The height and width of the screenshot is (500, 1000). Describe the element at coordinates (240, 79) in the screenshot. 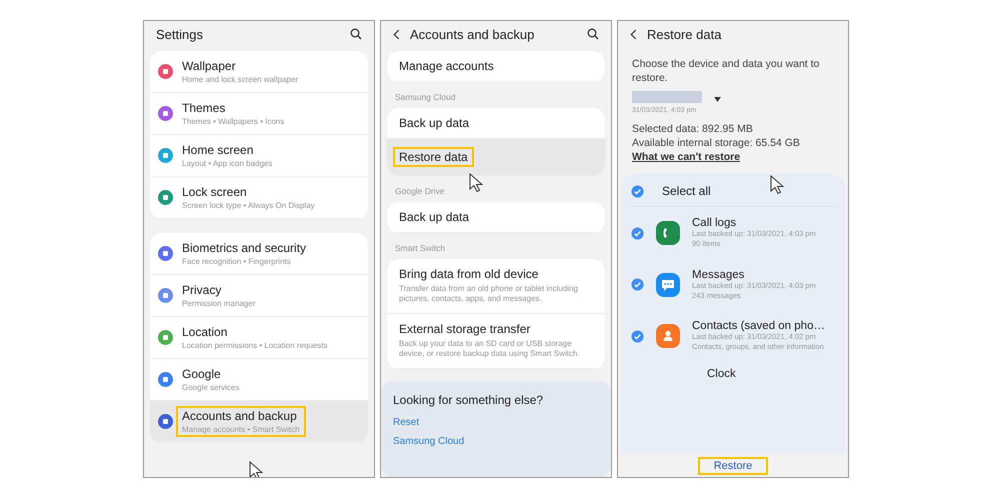

I see `item-subtitle: Home and lock screen wallpaper` at that location.